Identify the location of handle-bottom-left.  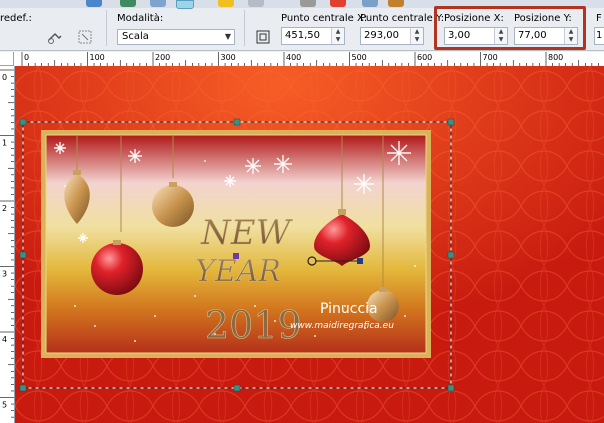
(23, 388).